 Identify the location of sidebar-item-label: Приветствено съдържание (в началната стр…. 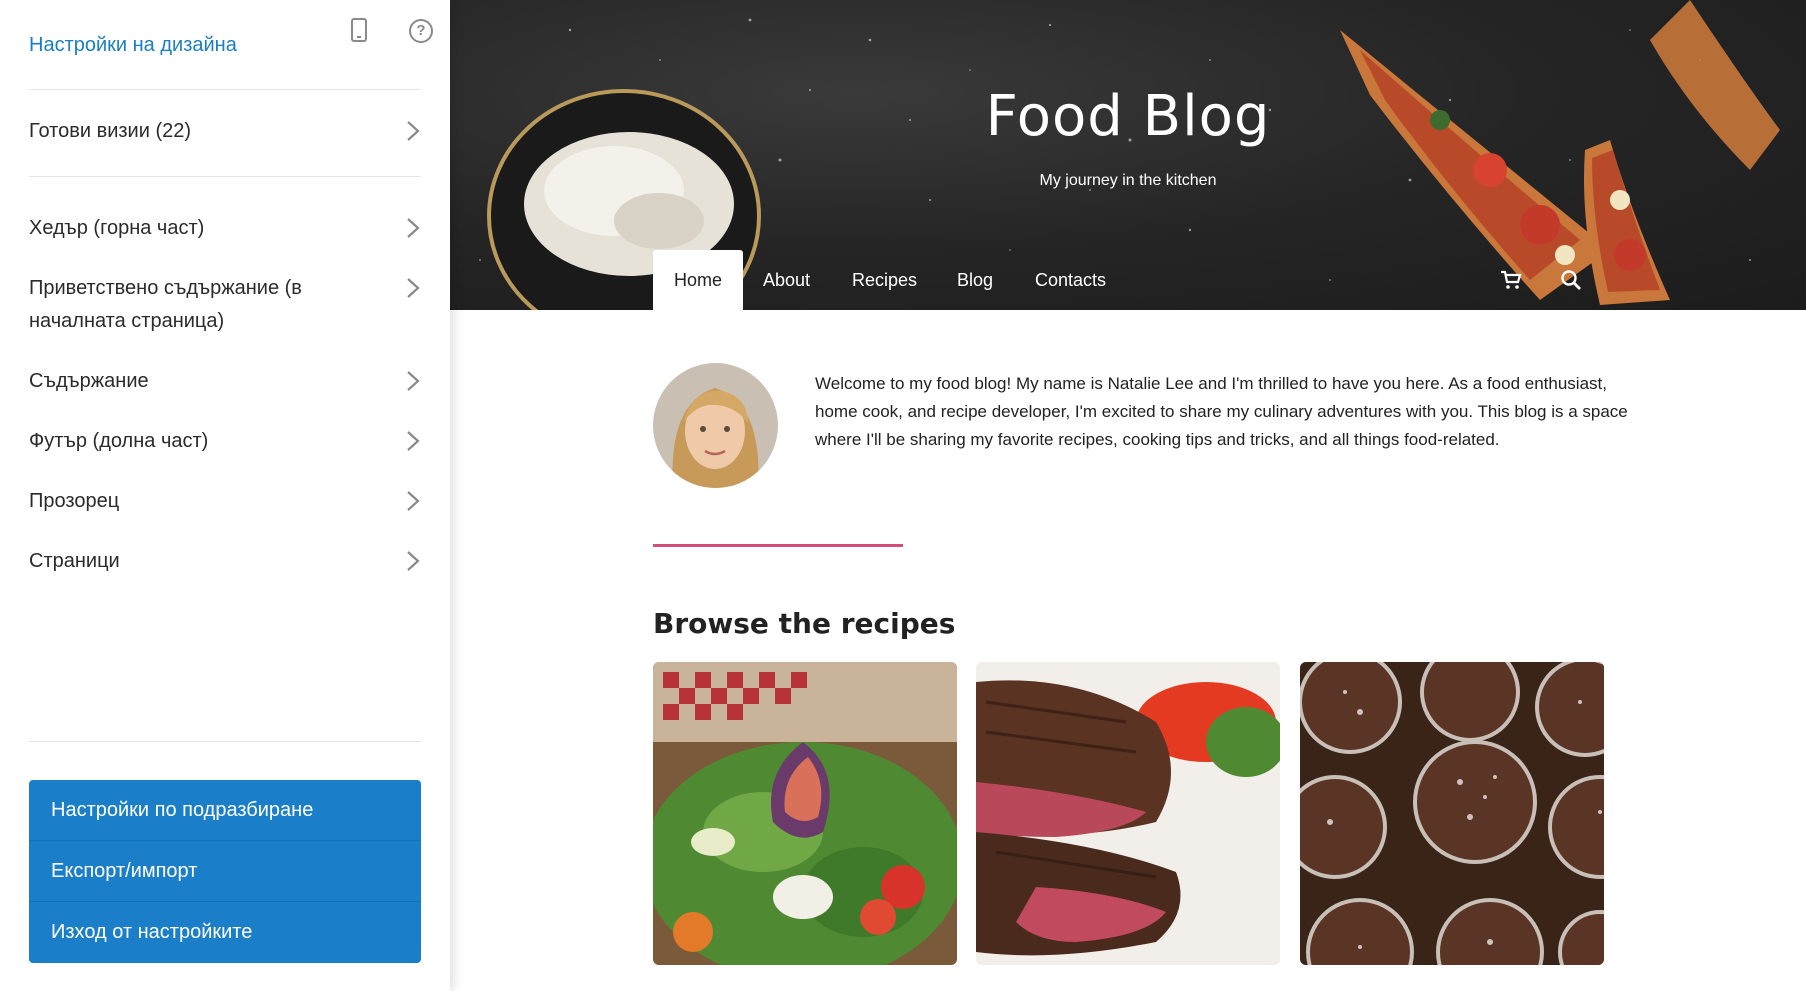
(165, 304).